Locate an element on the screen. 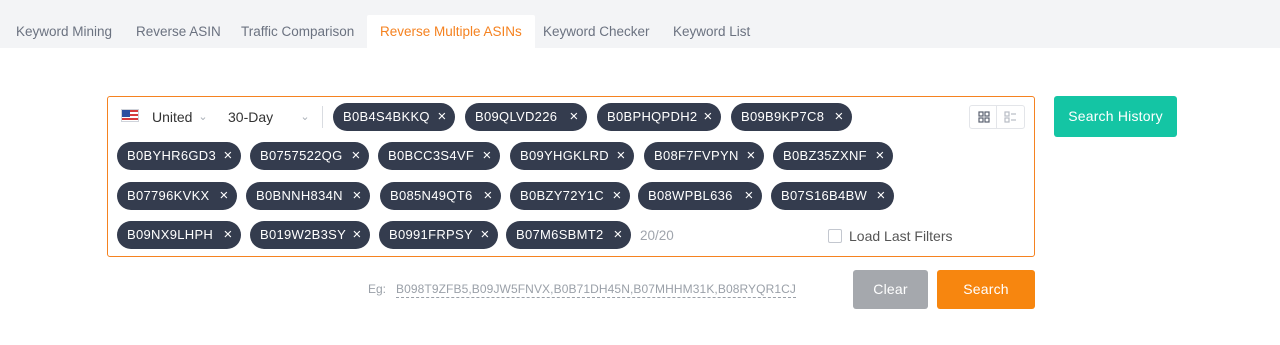 The image size is (1280, 345). asin-chip: B0BZ35ZXNF × is located at coordinates (833, 156).